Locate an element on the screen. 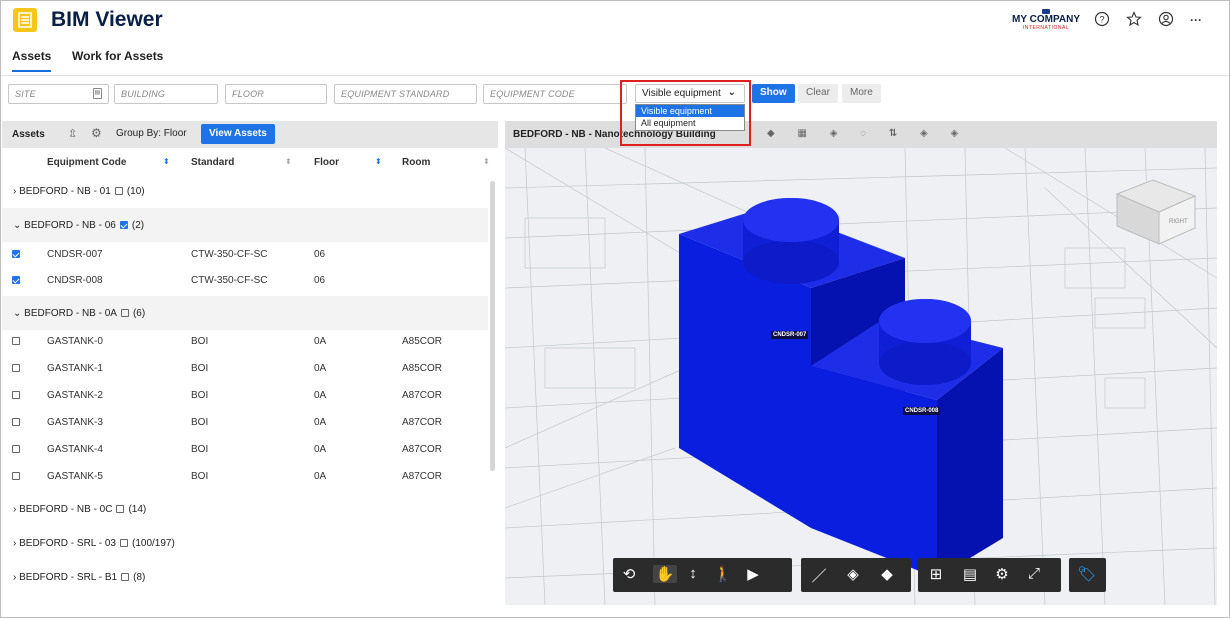 The height and width of the screenshot is (618, 1230). view-assets-button: View Assets is located at coordinates (238, 134).